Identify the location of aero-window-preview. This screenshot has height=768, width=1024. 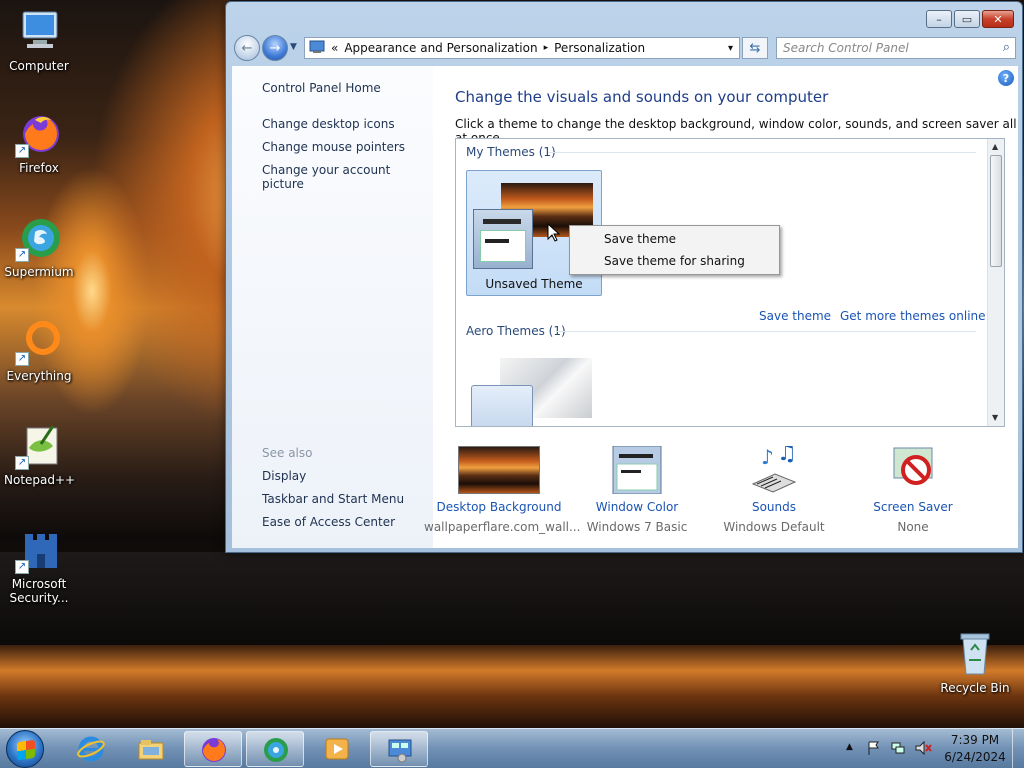
(502, 405).